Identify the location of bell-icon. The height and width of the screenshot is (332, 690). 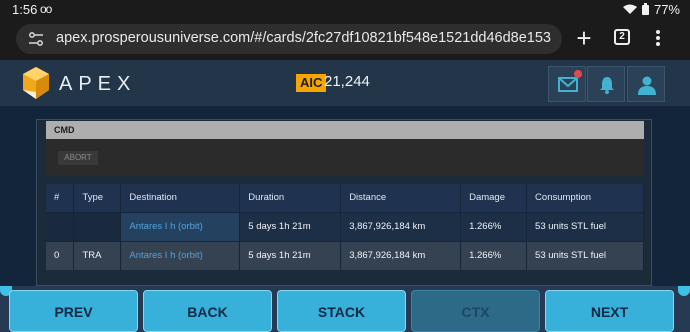
(607, 85).